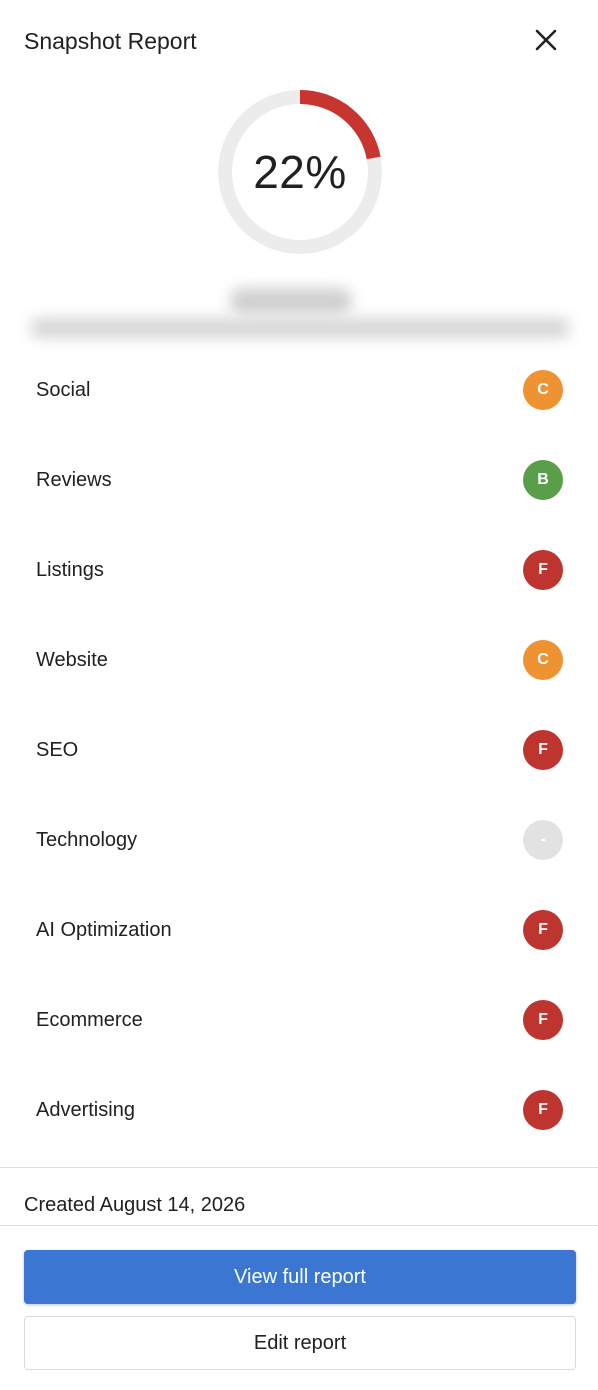 Image resolution: width=598 pixels, height=1390 pixels. What do you see at coordinates (543, 480) in the screenshot?
I see `grade-badge: B` at bounding box center [543, 480].